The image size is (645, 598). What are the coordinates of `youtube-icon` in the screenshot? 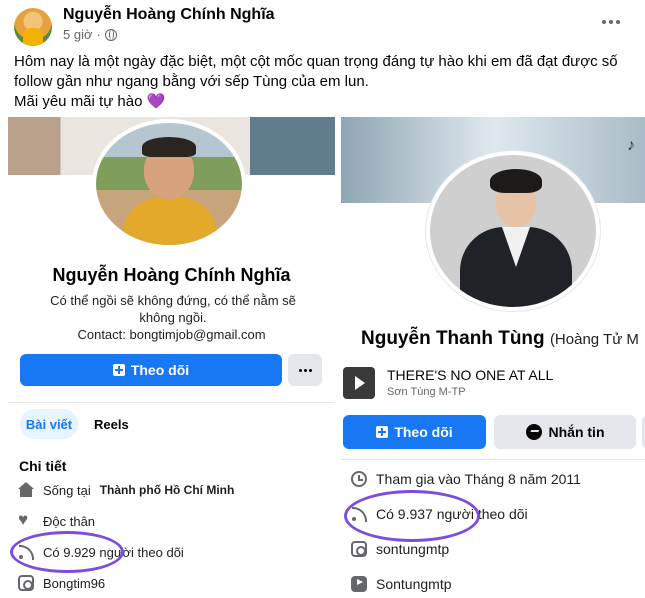 It's located at (359, 584).